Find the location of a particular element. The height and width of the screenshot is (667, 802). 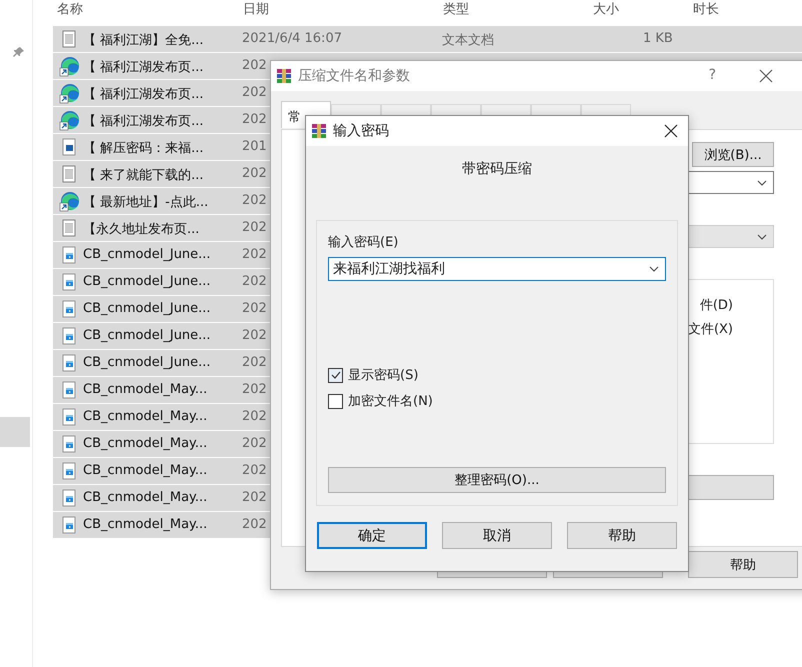

option-label: 件(D) is located at coordinates (716, 305).